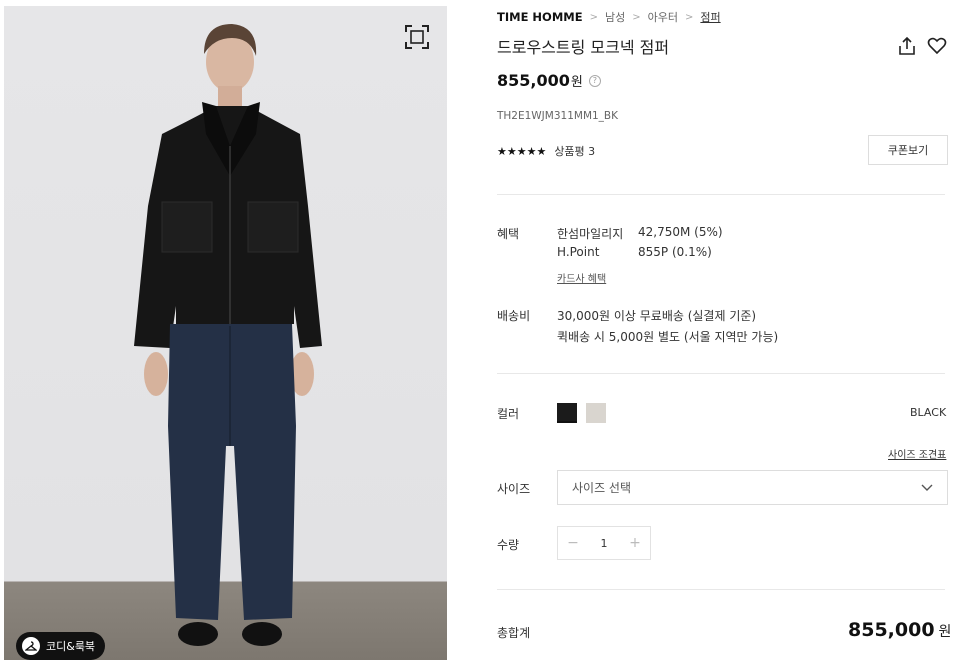 Image resolution: width=966 pixels, height=660 pixels. What do you see at coordinates (635, 543) in the screenshot?
I see `plus-button: +` at bounding box center [635, 543].